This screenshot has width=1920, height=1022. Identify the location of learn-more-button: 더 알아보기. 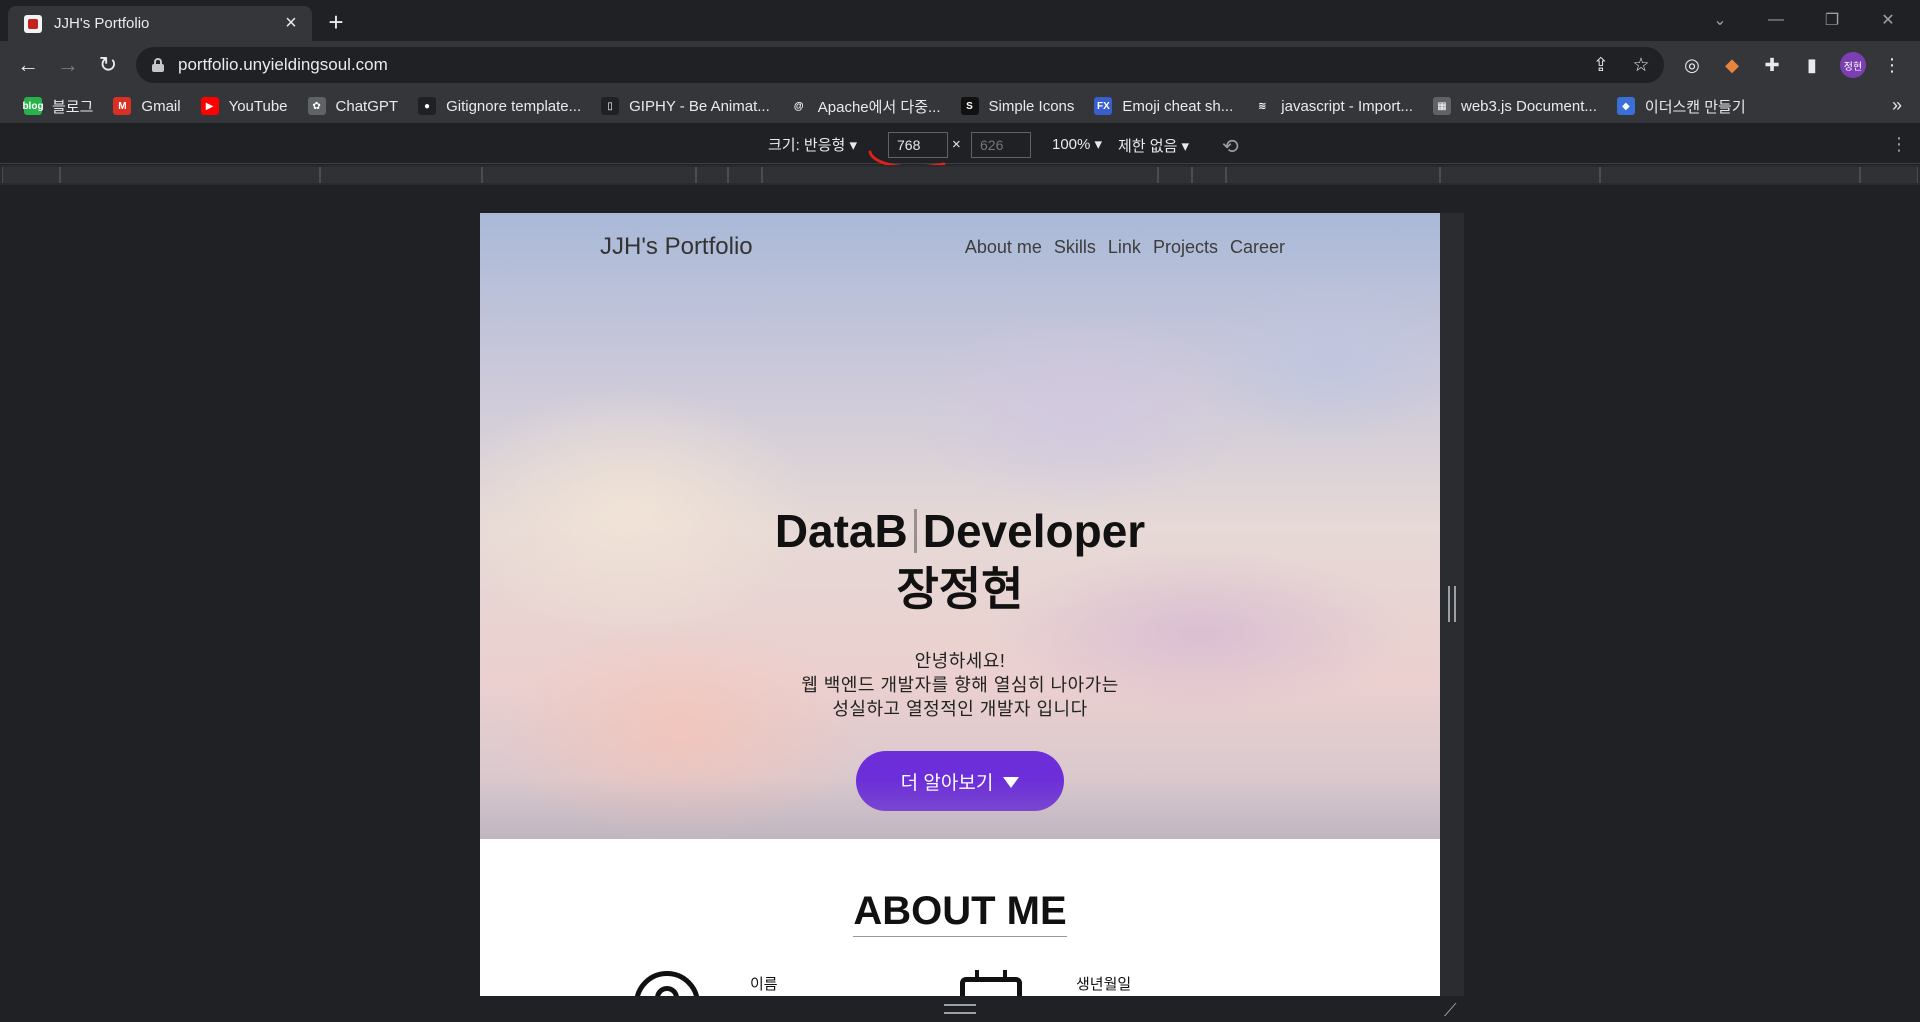
(960, 781).